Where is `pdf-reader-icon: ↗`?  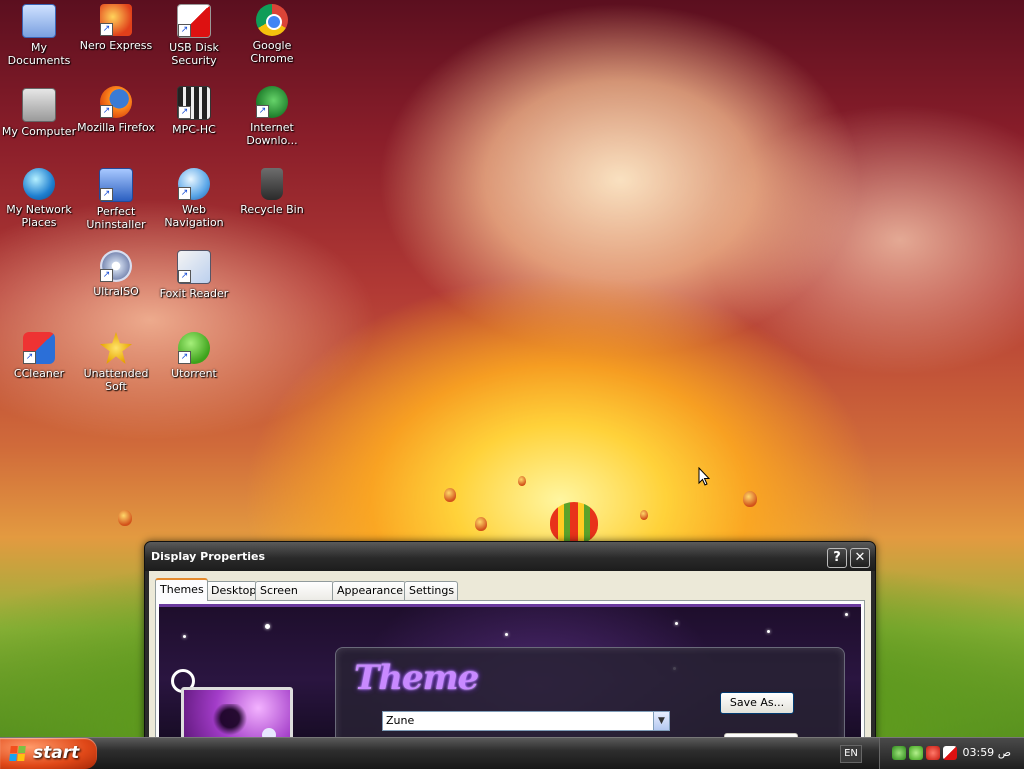
pdf-reader-icon: ↗ is located at coordinates (194, 267).